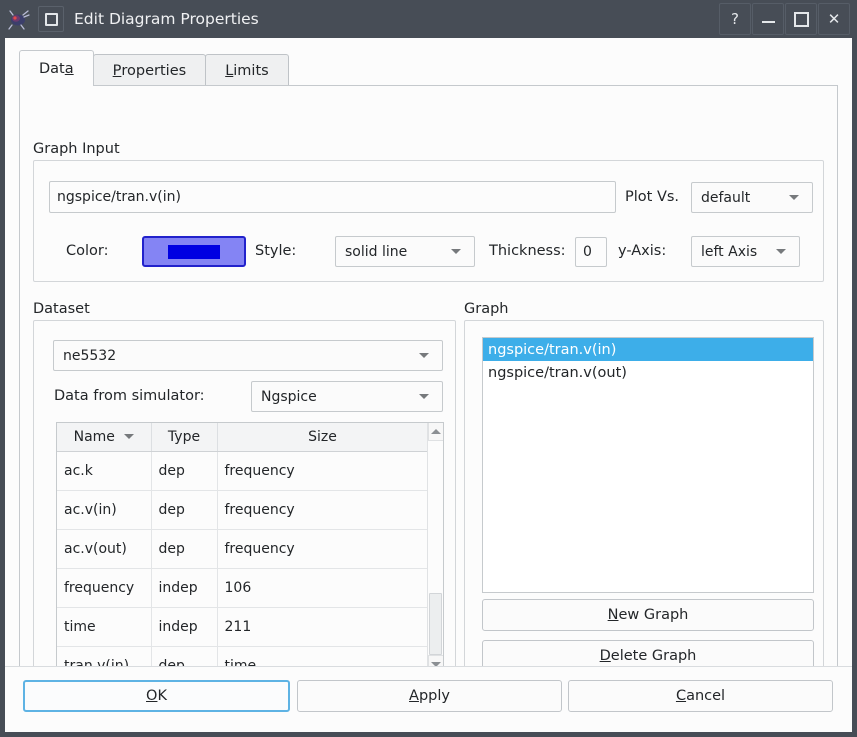 Image resolution: width=857 pixels, height=737 pixels. What do you see at coordinates (486, 309) in the screenshot?
I see `graph-group-title: Graph` at bounding box center [486, 309].